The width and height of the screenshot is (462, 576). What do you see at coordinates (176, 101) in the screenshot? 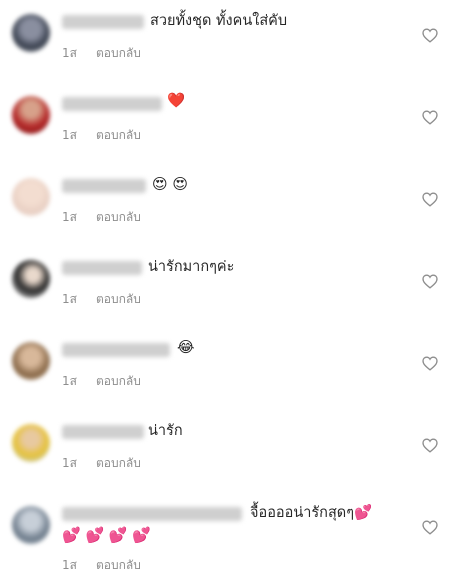
I see `comment-text: ❤️` at bounding box center [176, 101].